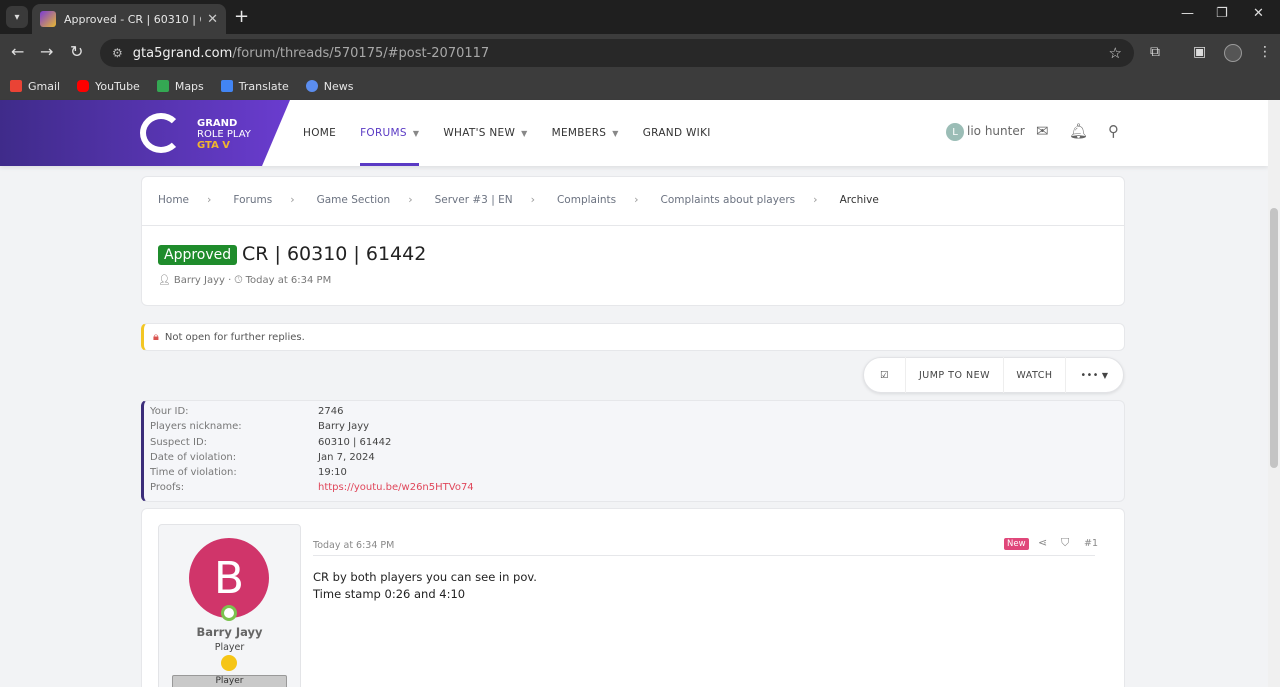 The width and height of the screenshot is (1280, 687). I want to click on nav-members: MEMBERS ▼, so click(585, 133).